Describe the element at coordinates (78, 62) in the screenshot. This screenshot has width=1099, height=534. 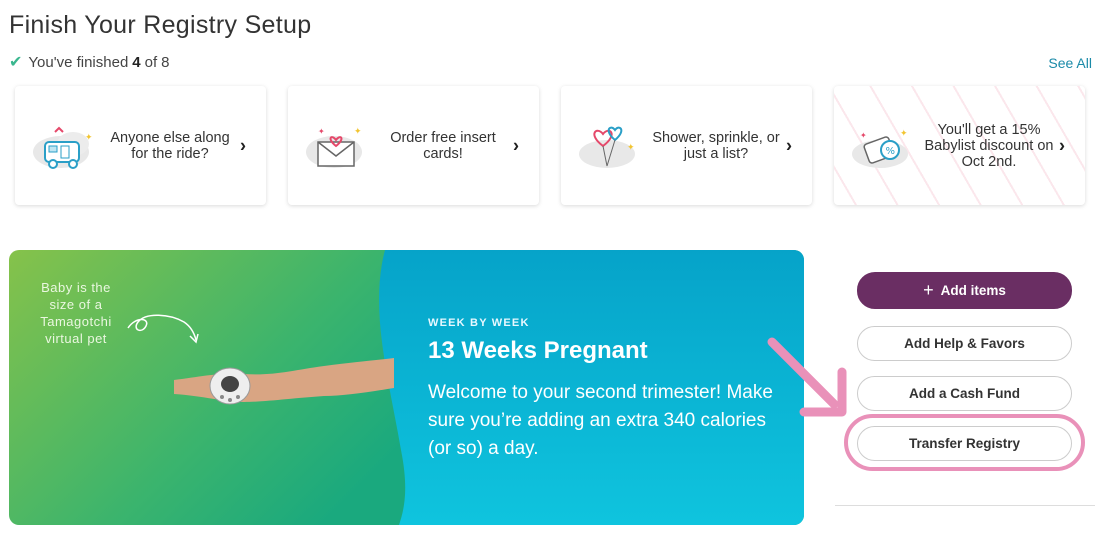
I see `progress-prefix: You've finished` at that location.